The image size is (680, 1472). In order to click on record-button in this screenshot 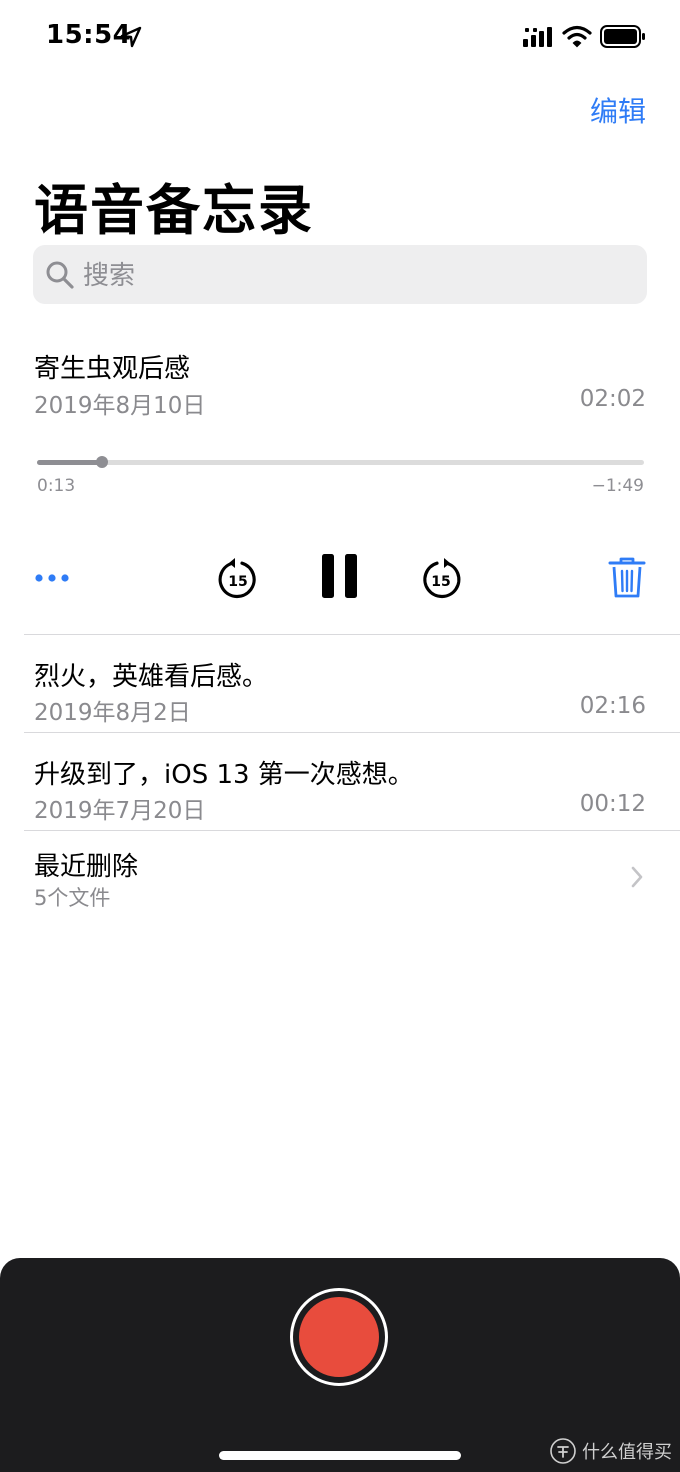, I will do `click(339, 1337)`.